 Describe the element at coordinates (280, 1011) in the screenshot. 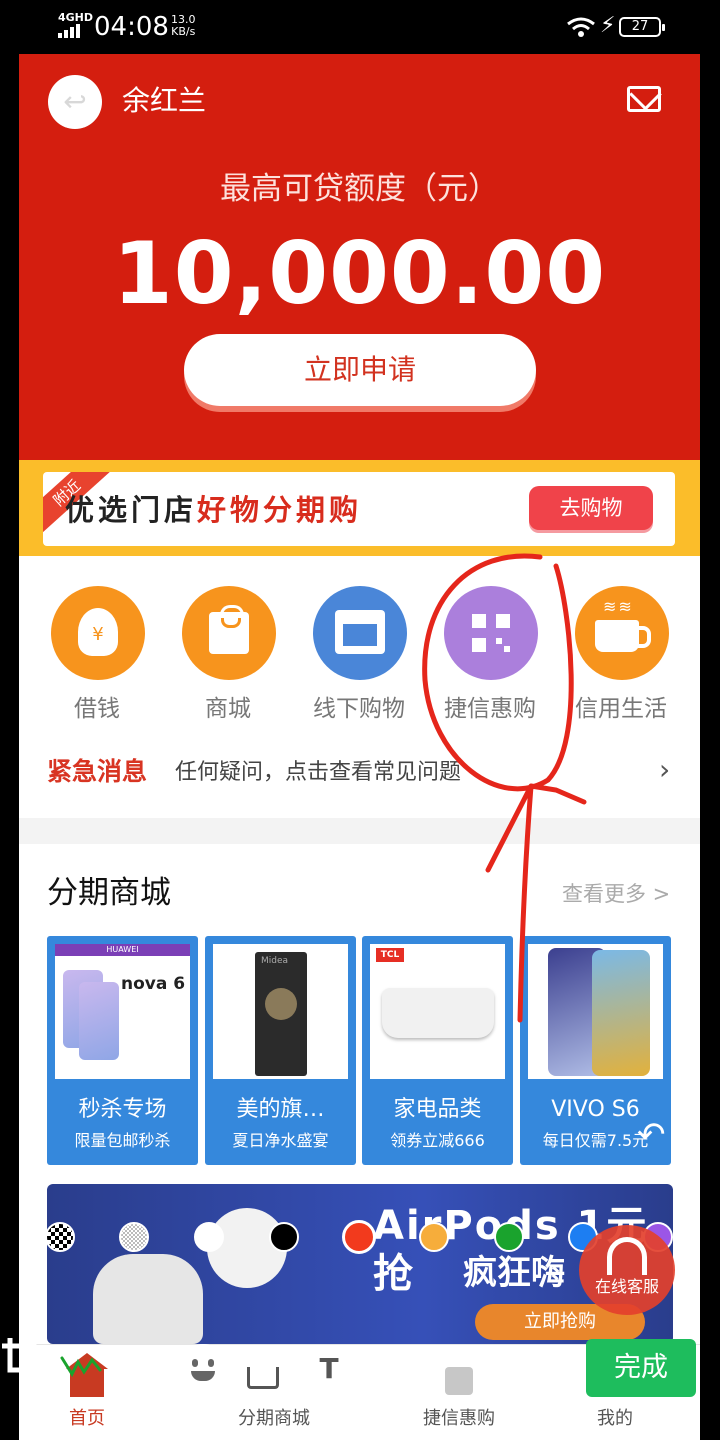

I see `product-image: Midea` at that location.